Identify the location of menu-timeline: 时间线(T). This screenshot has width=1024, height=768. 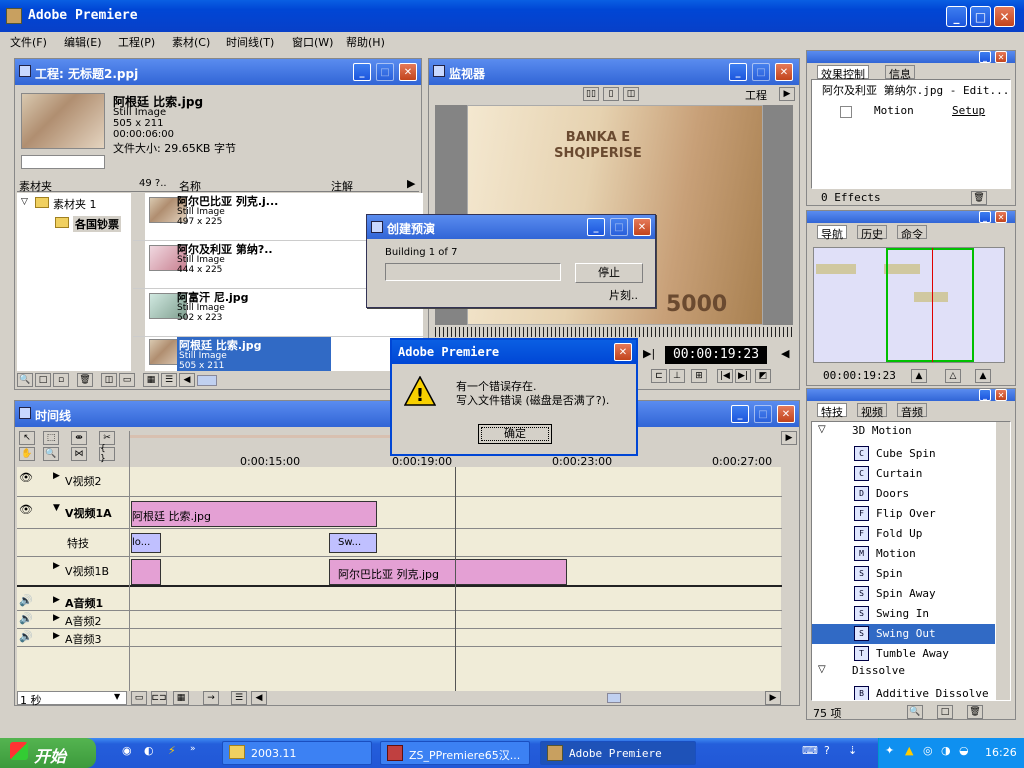
(250, 42).